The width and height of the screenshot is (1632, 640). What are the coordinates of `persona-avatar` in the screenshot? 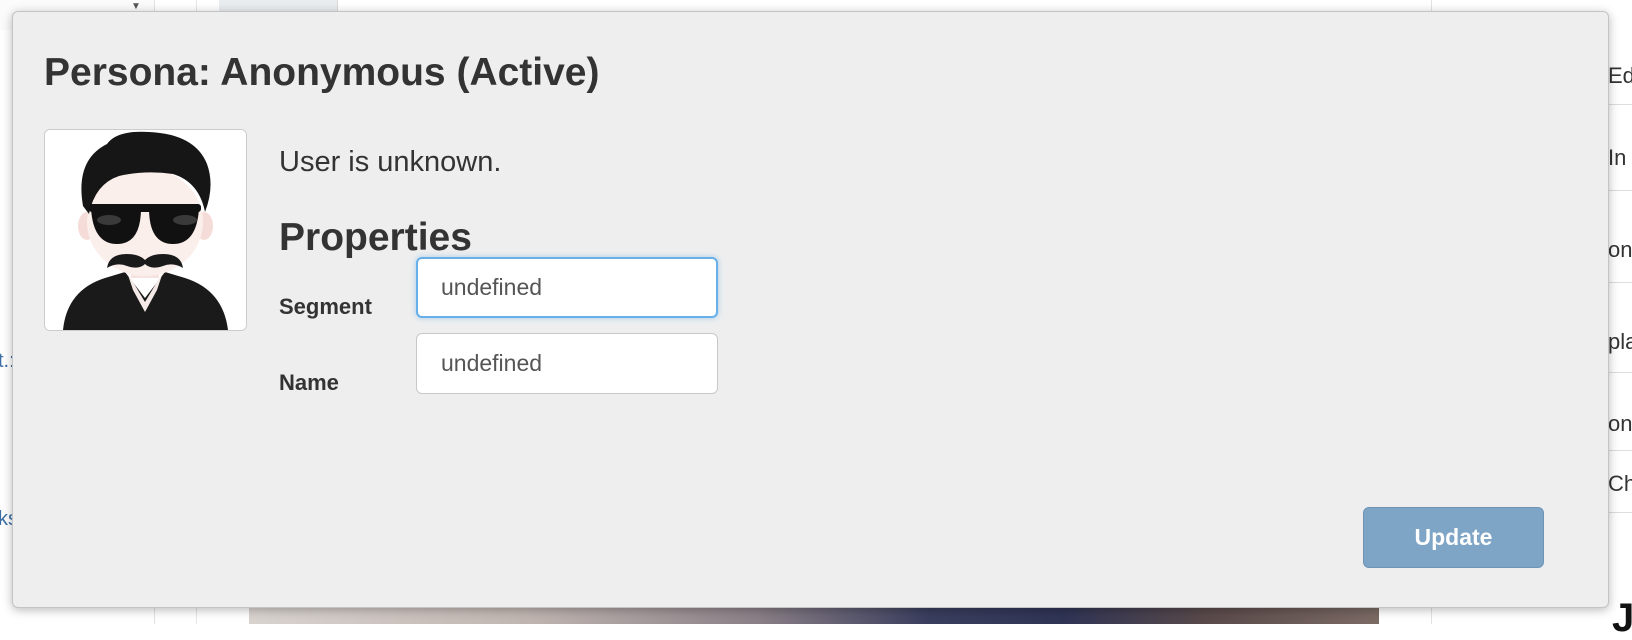 It's located at (145, 230).